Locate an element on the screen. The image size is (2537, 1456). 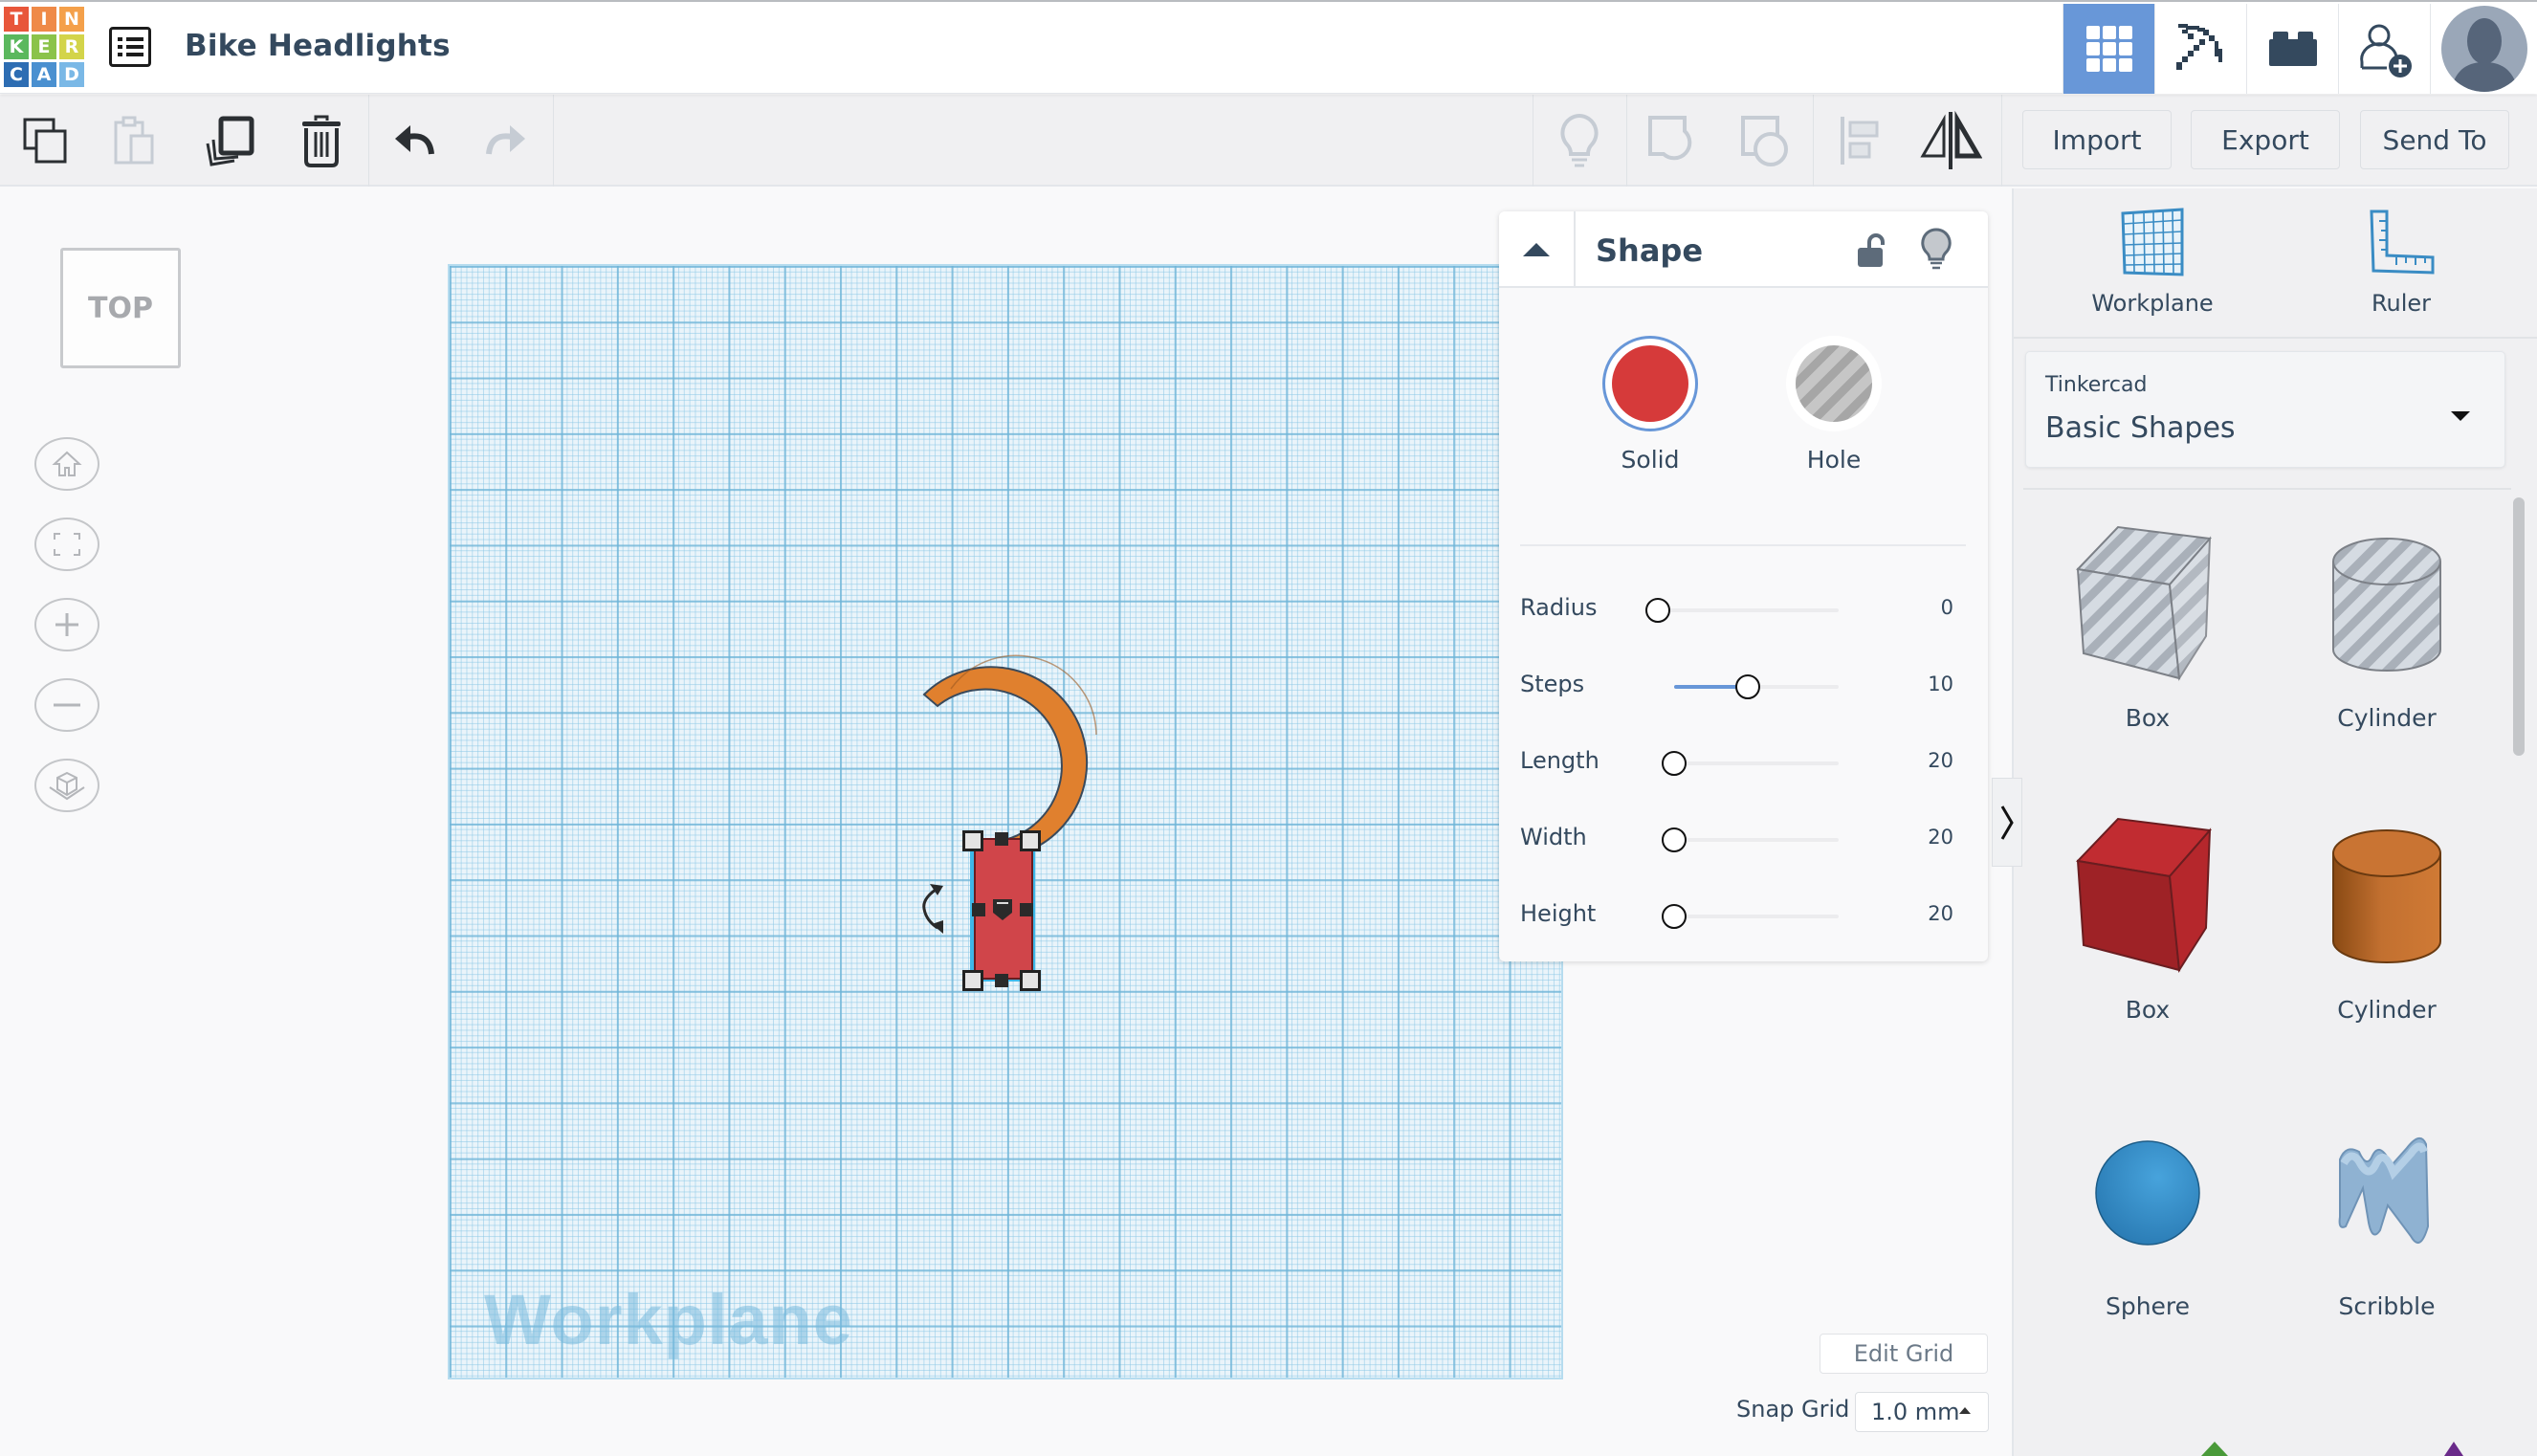
align-button is located at coordinates (1859, 140).